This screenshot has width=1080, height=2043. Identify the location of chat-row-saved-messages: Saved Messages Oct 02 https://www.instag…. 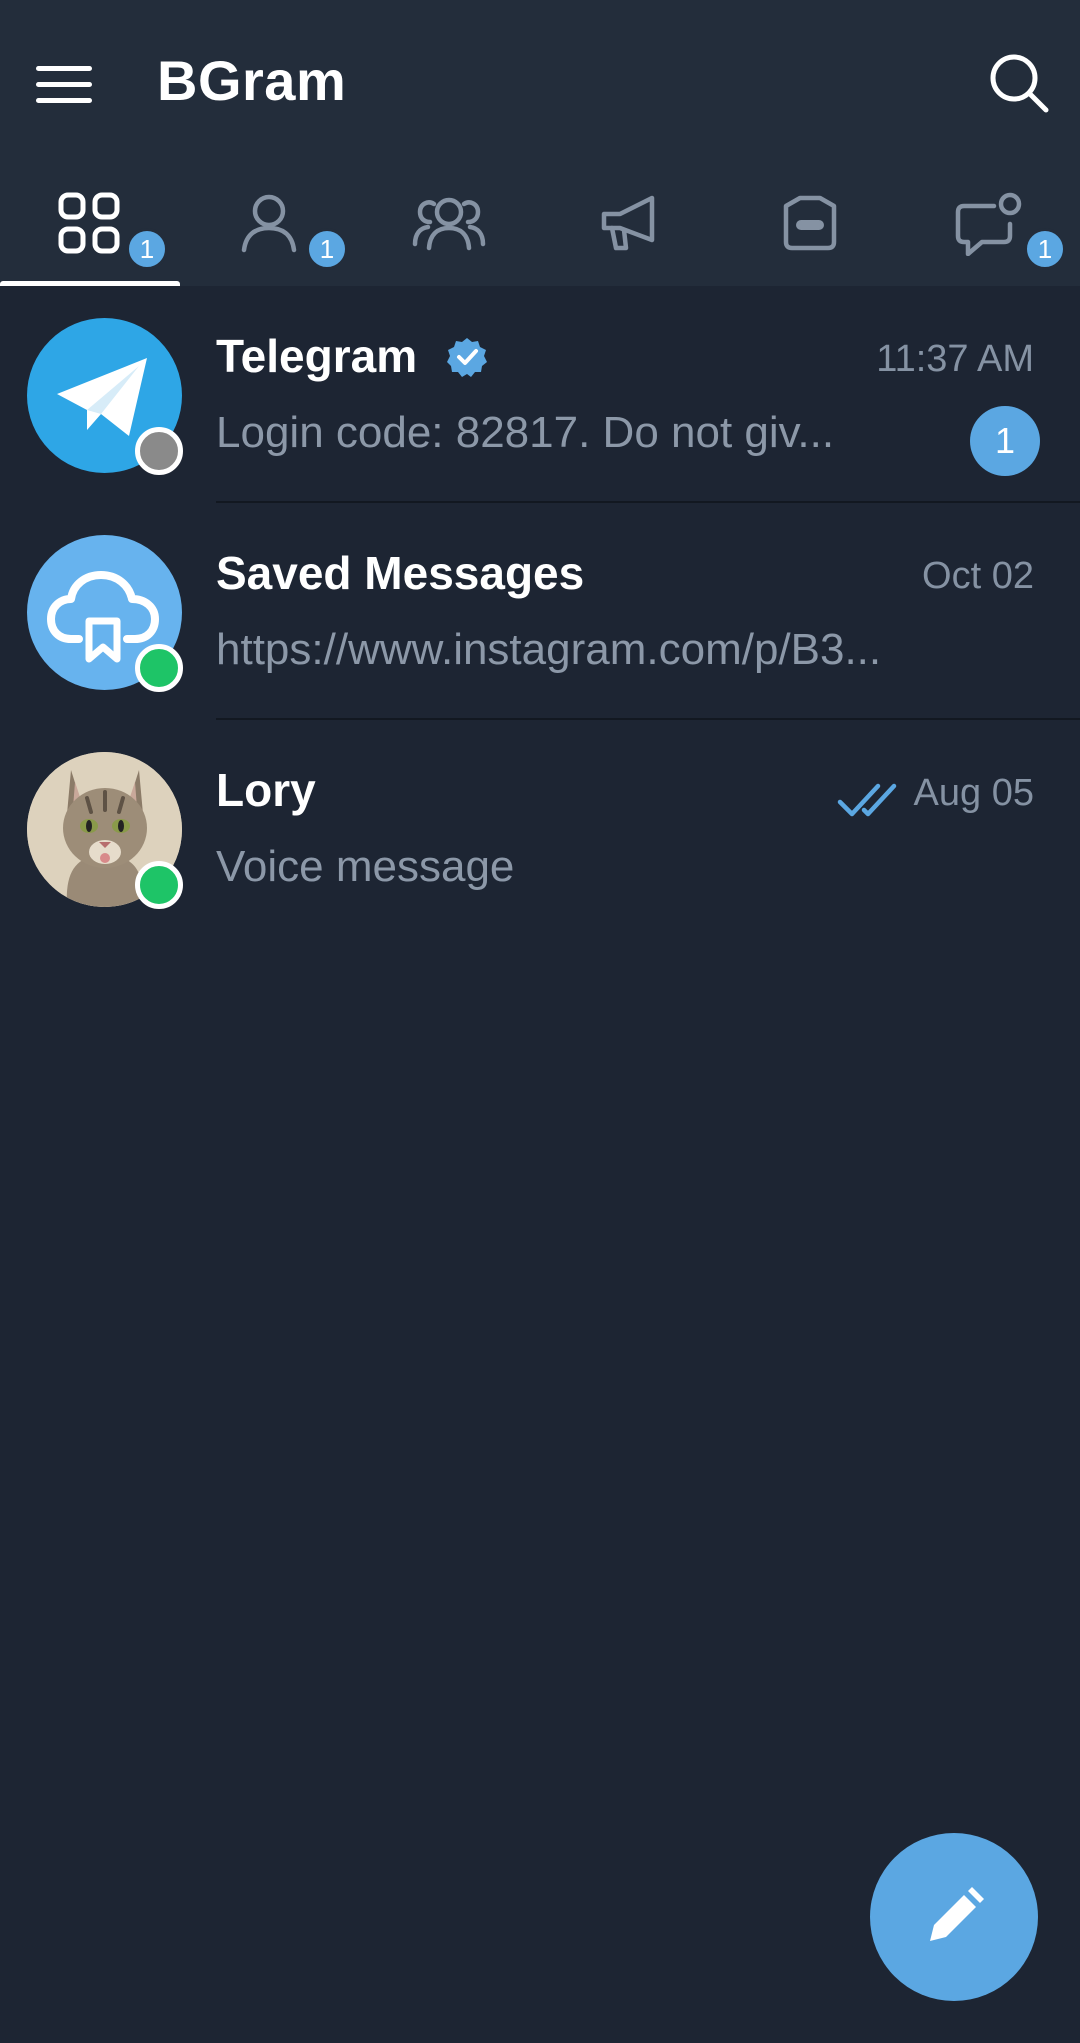
(540, 611).